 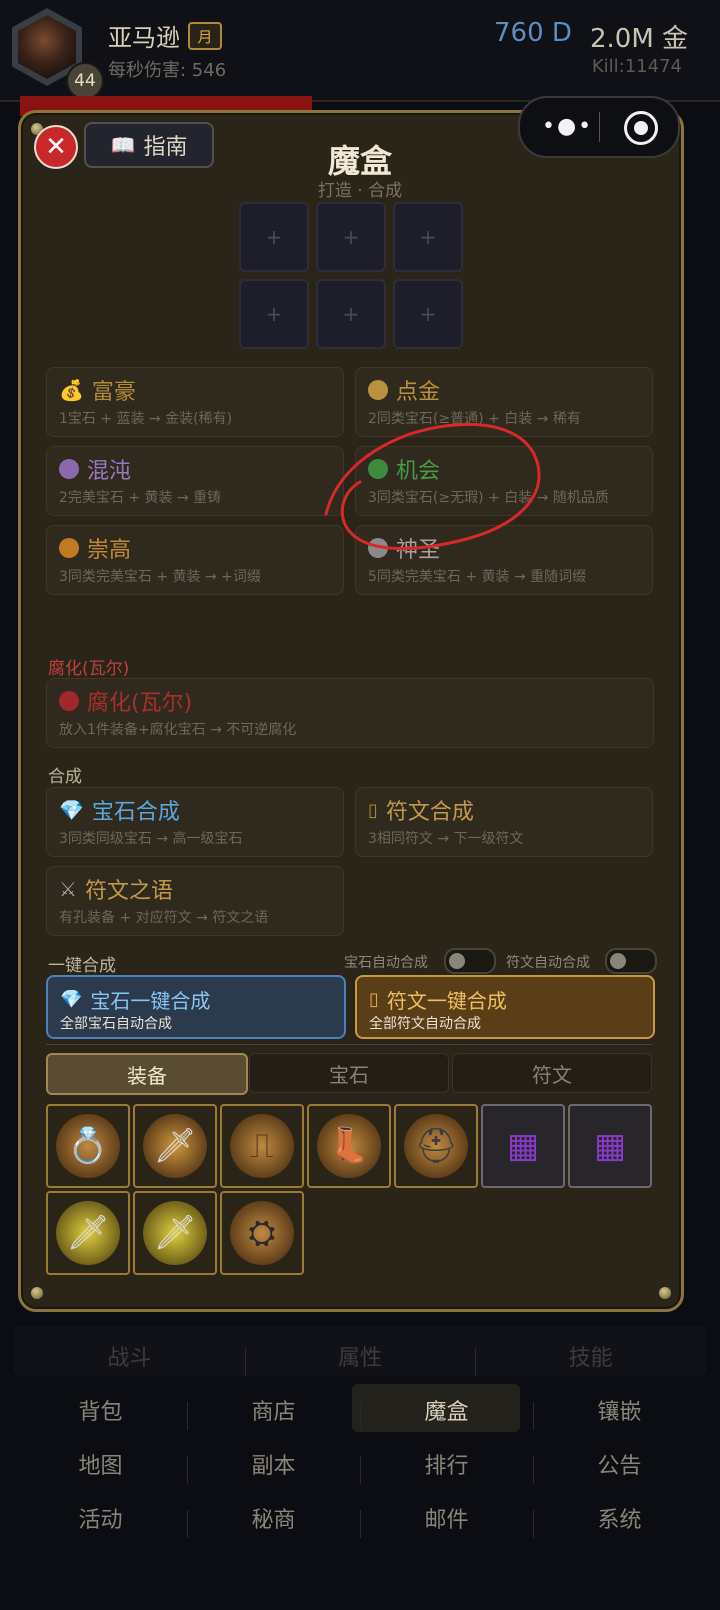 I want to click on recipe-title: 机会, so click(x=418, y=471).